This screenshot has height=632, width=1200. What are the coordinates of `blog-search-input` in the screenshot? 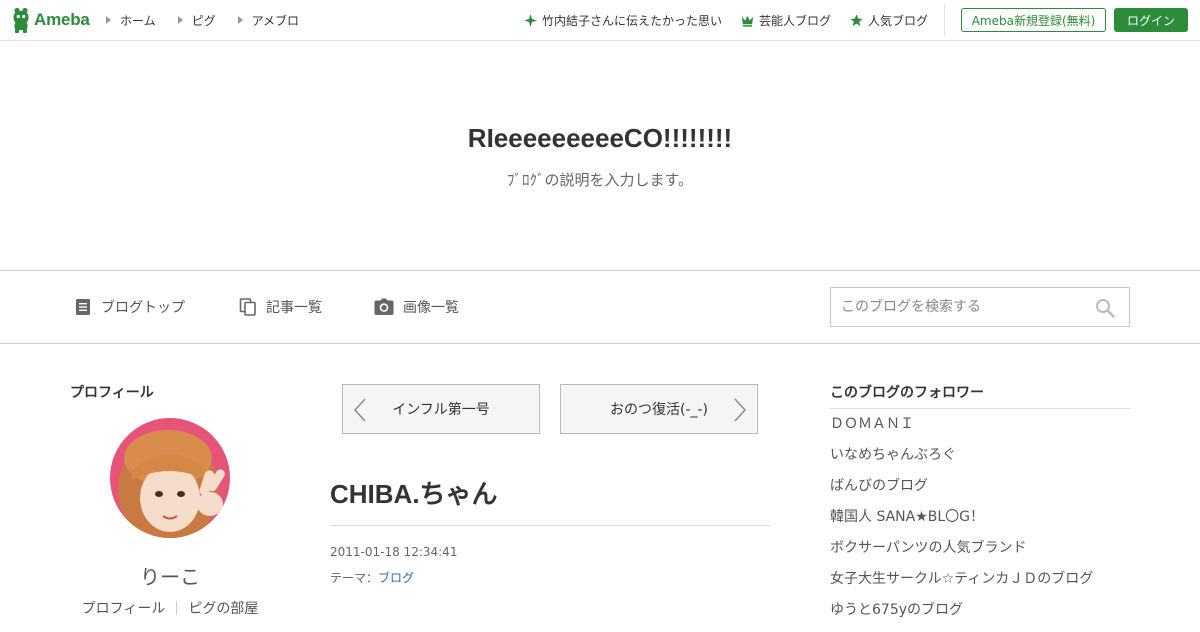 It's located at (966, 307).